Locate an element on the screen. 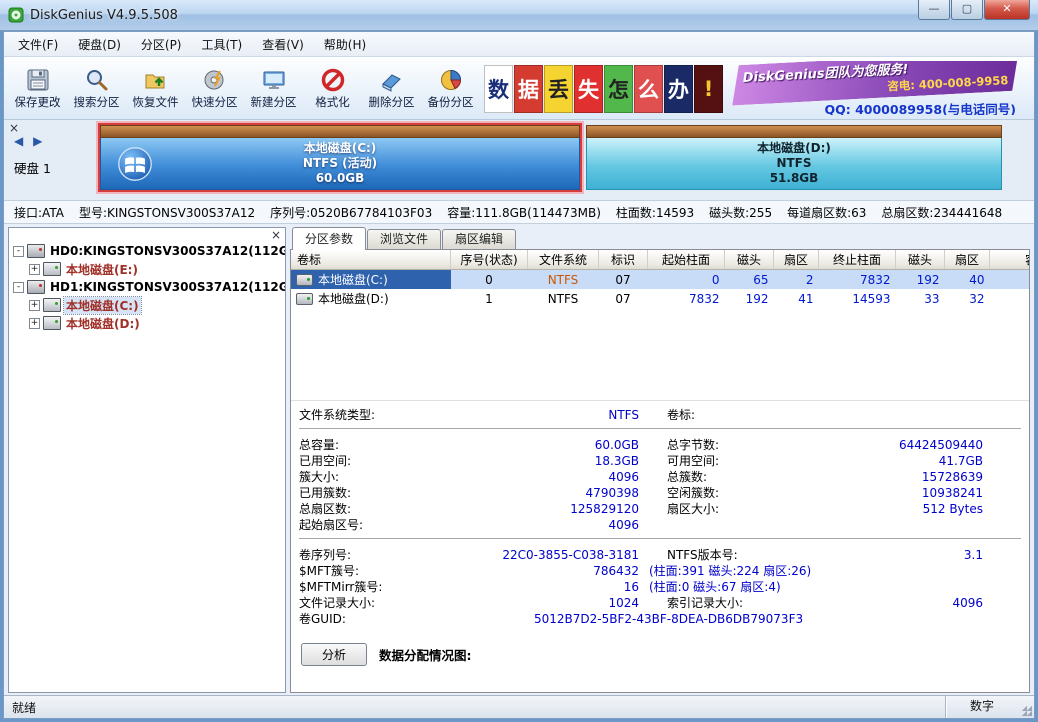 This screenshot has height=722, width=1038. cell: 32 is located at coordinates (977, 298).